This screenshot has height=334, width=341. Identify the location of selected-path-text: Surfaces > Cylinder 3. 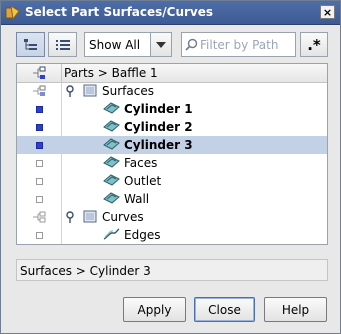
(85, 271).